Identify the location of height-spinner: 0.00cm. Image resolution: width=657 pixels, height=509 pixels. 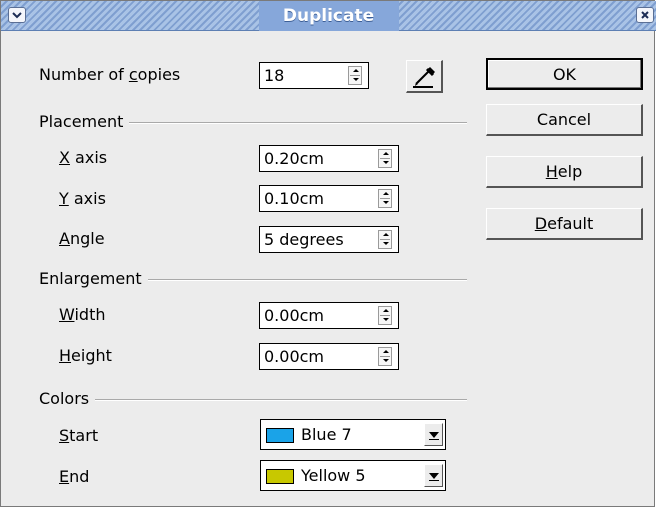
(329, 356).